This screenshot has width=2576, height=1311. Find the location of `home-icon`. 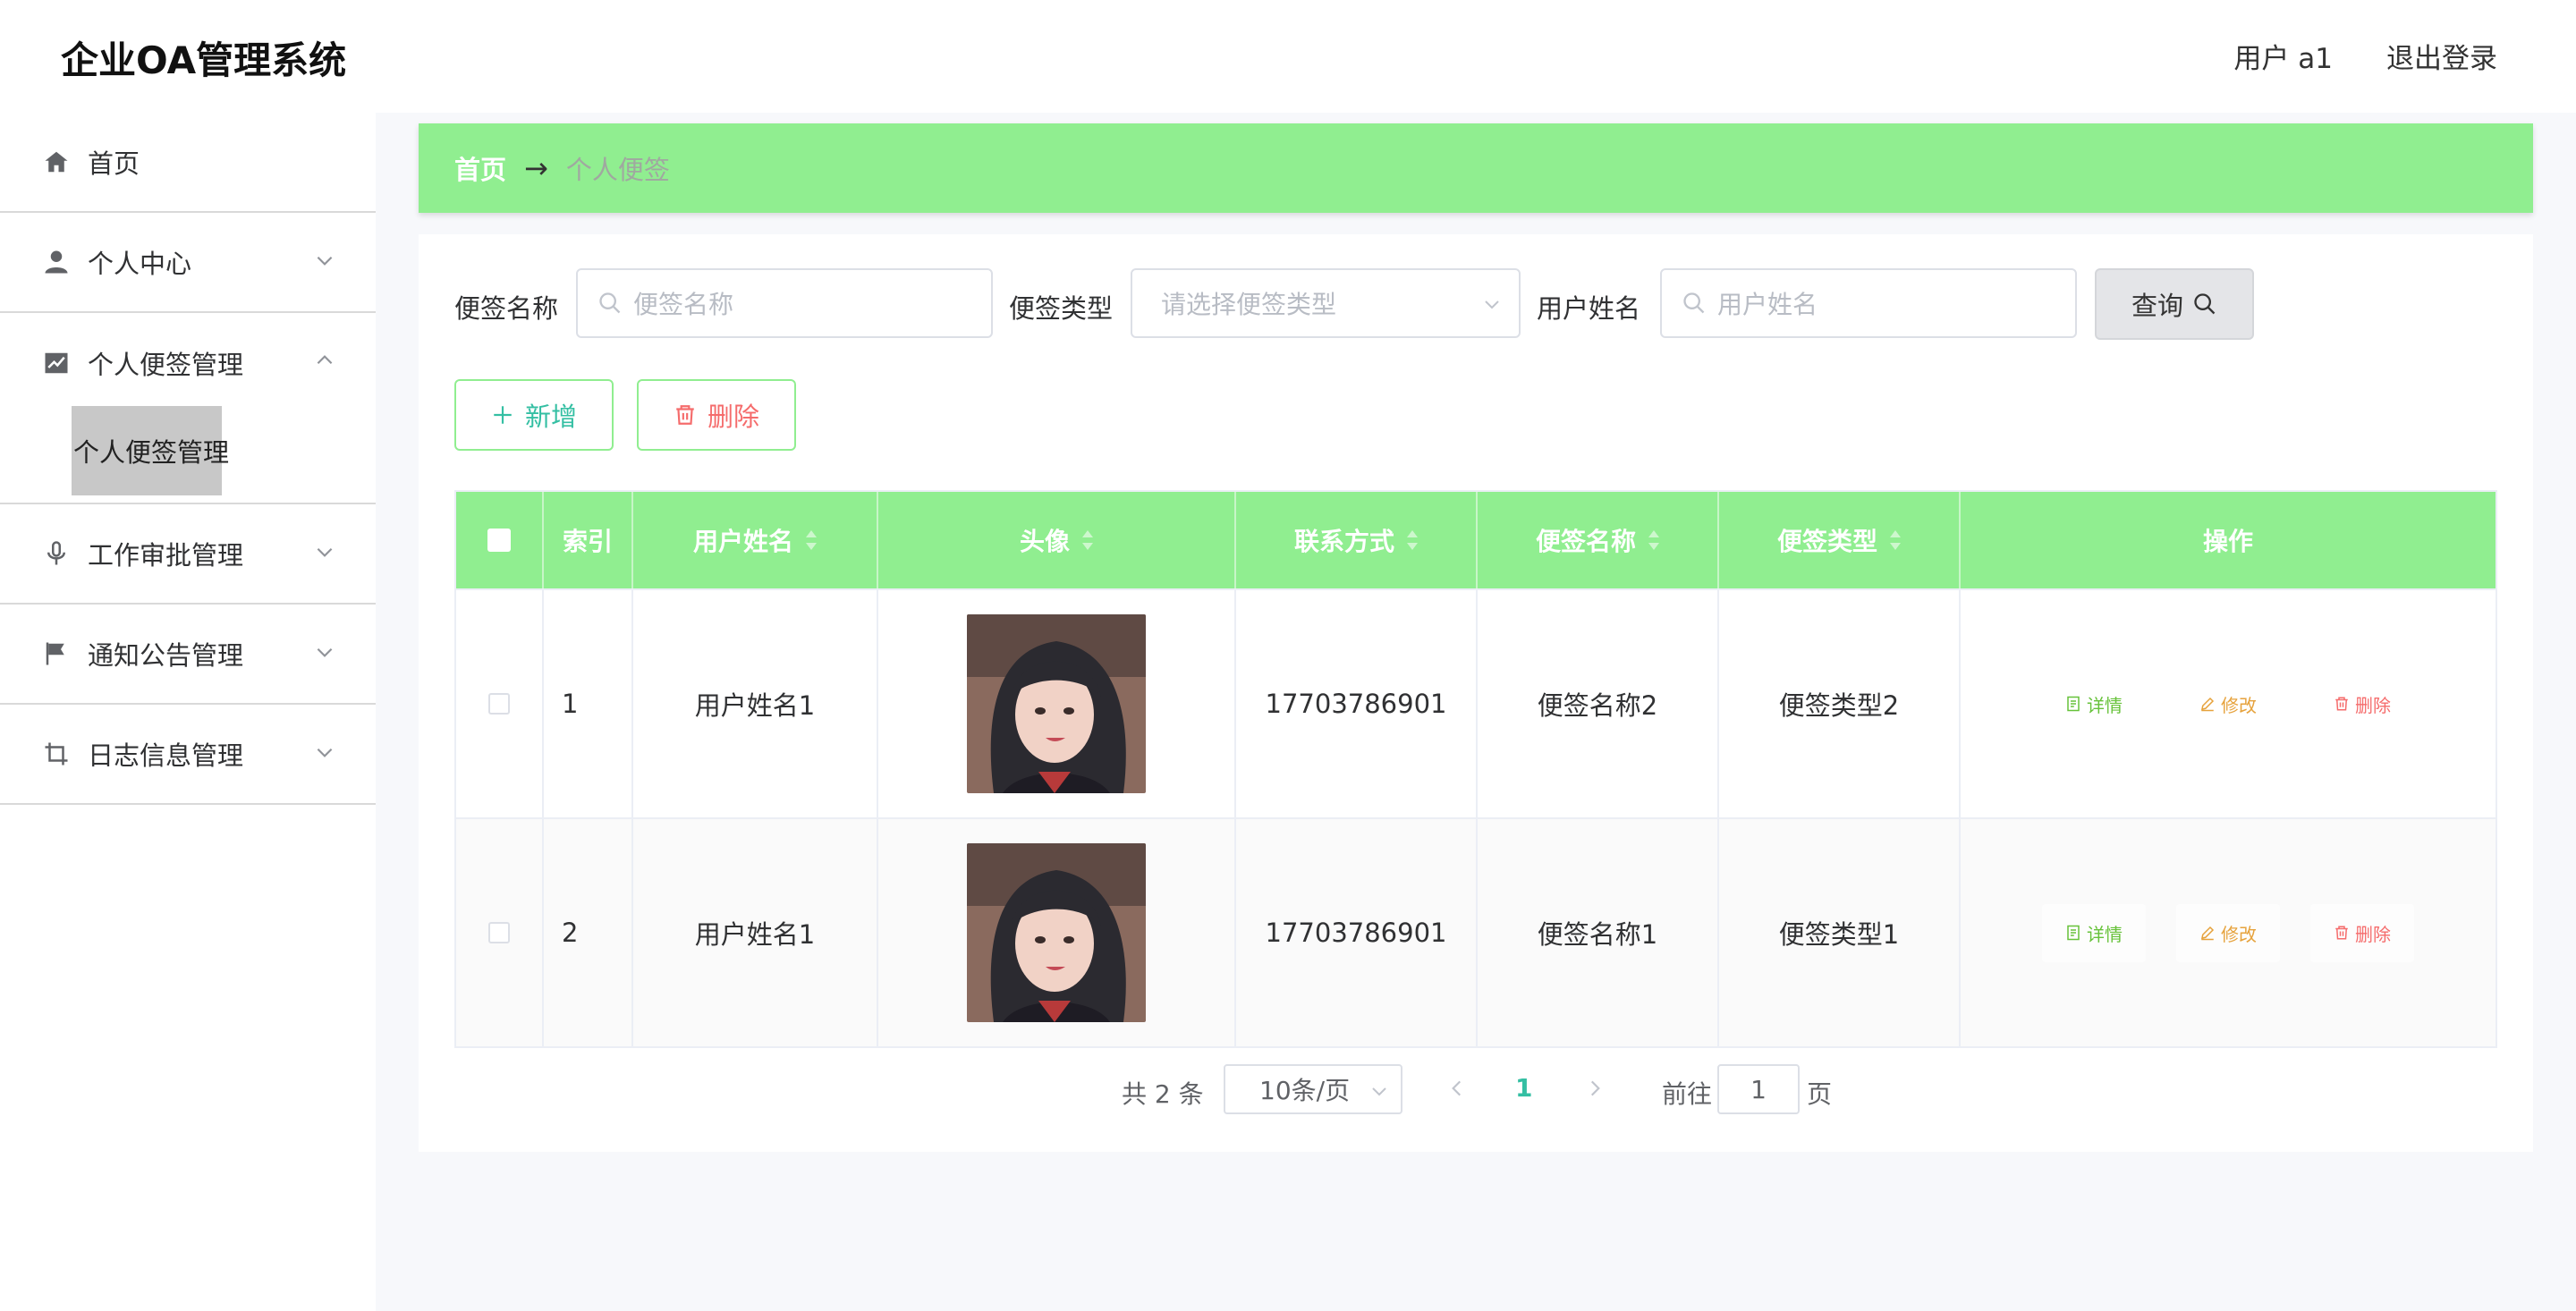

home-icon is located at coordinates (56, 161).